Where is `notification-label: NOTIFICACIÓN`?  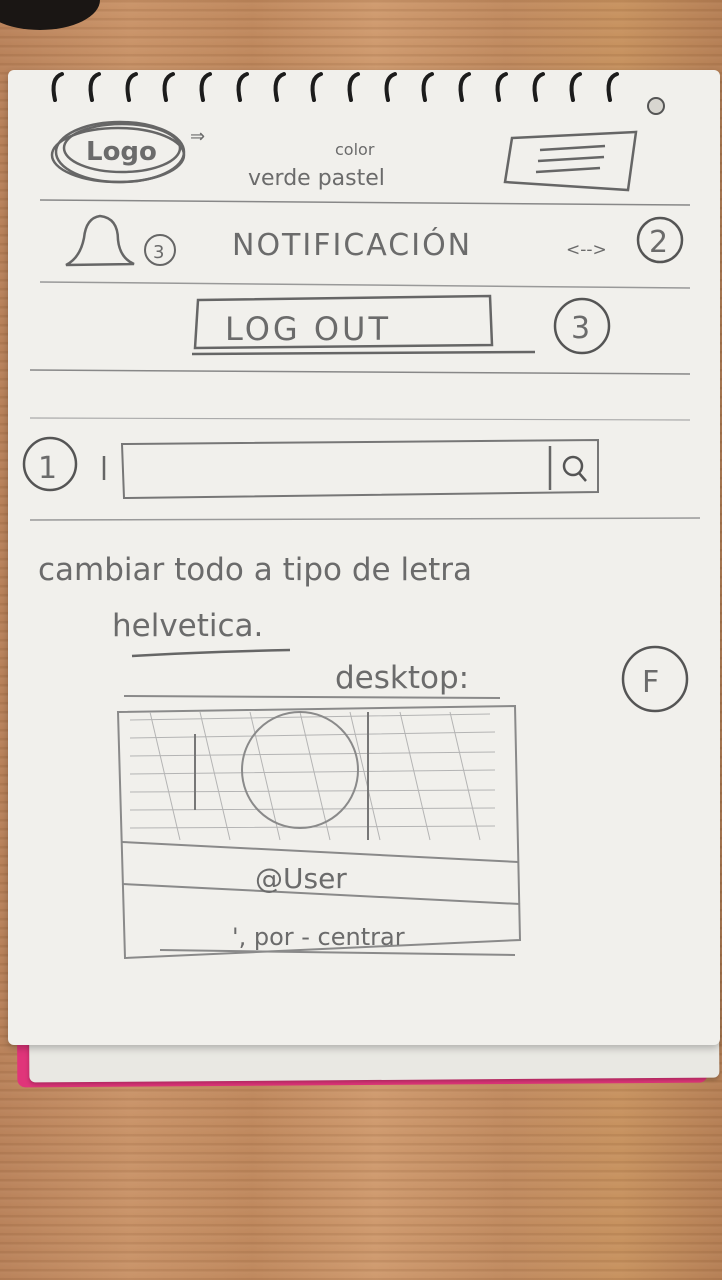
notification-label: NOTIFICACIÓN is located at coordinates (352, 244).